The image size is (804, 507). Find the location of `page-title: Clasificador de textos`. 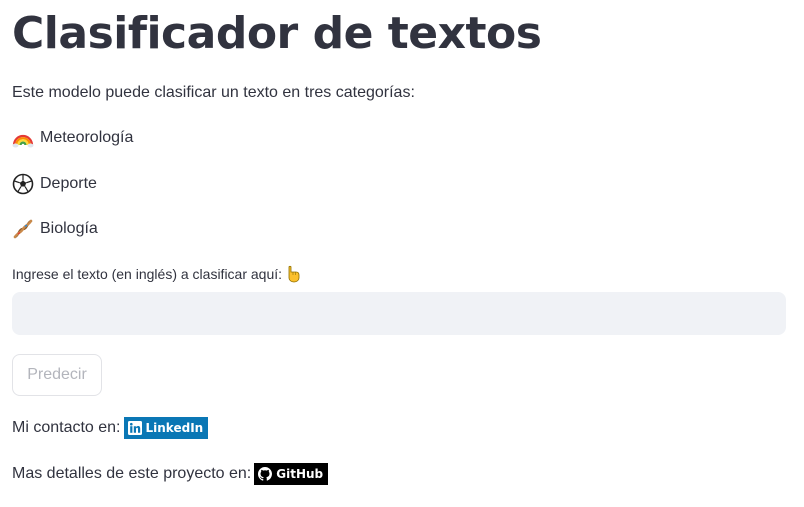

page-title: Clasificador de textos is located at coordinates (277, 33).